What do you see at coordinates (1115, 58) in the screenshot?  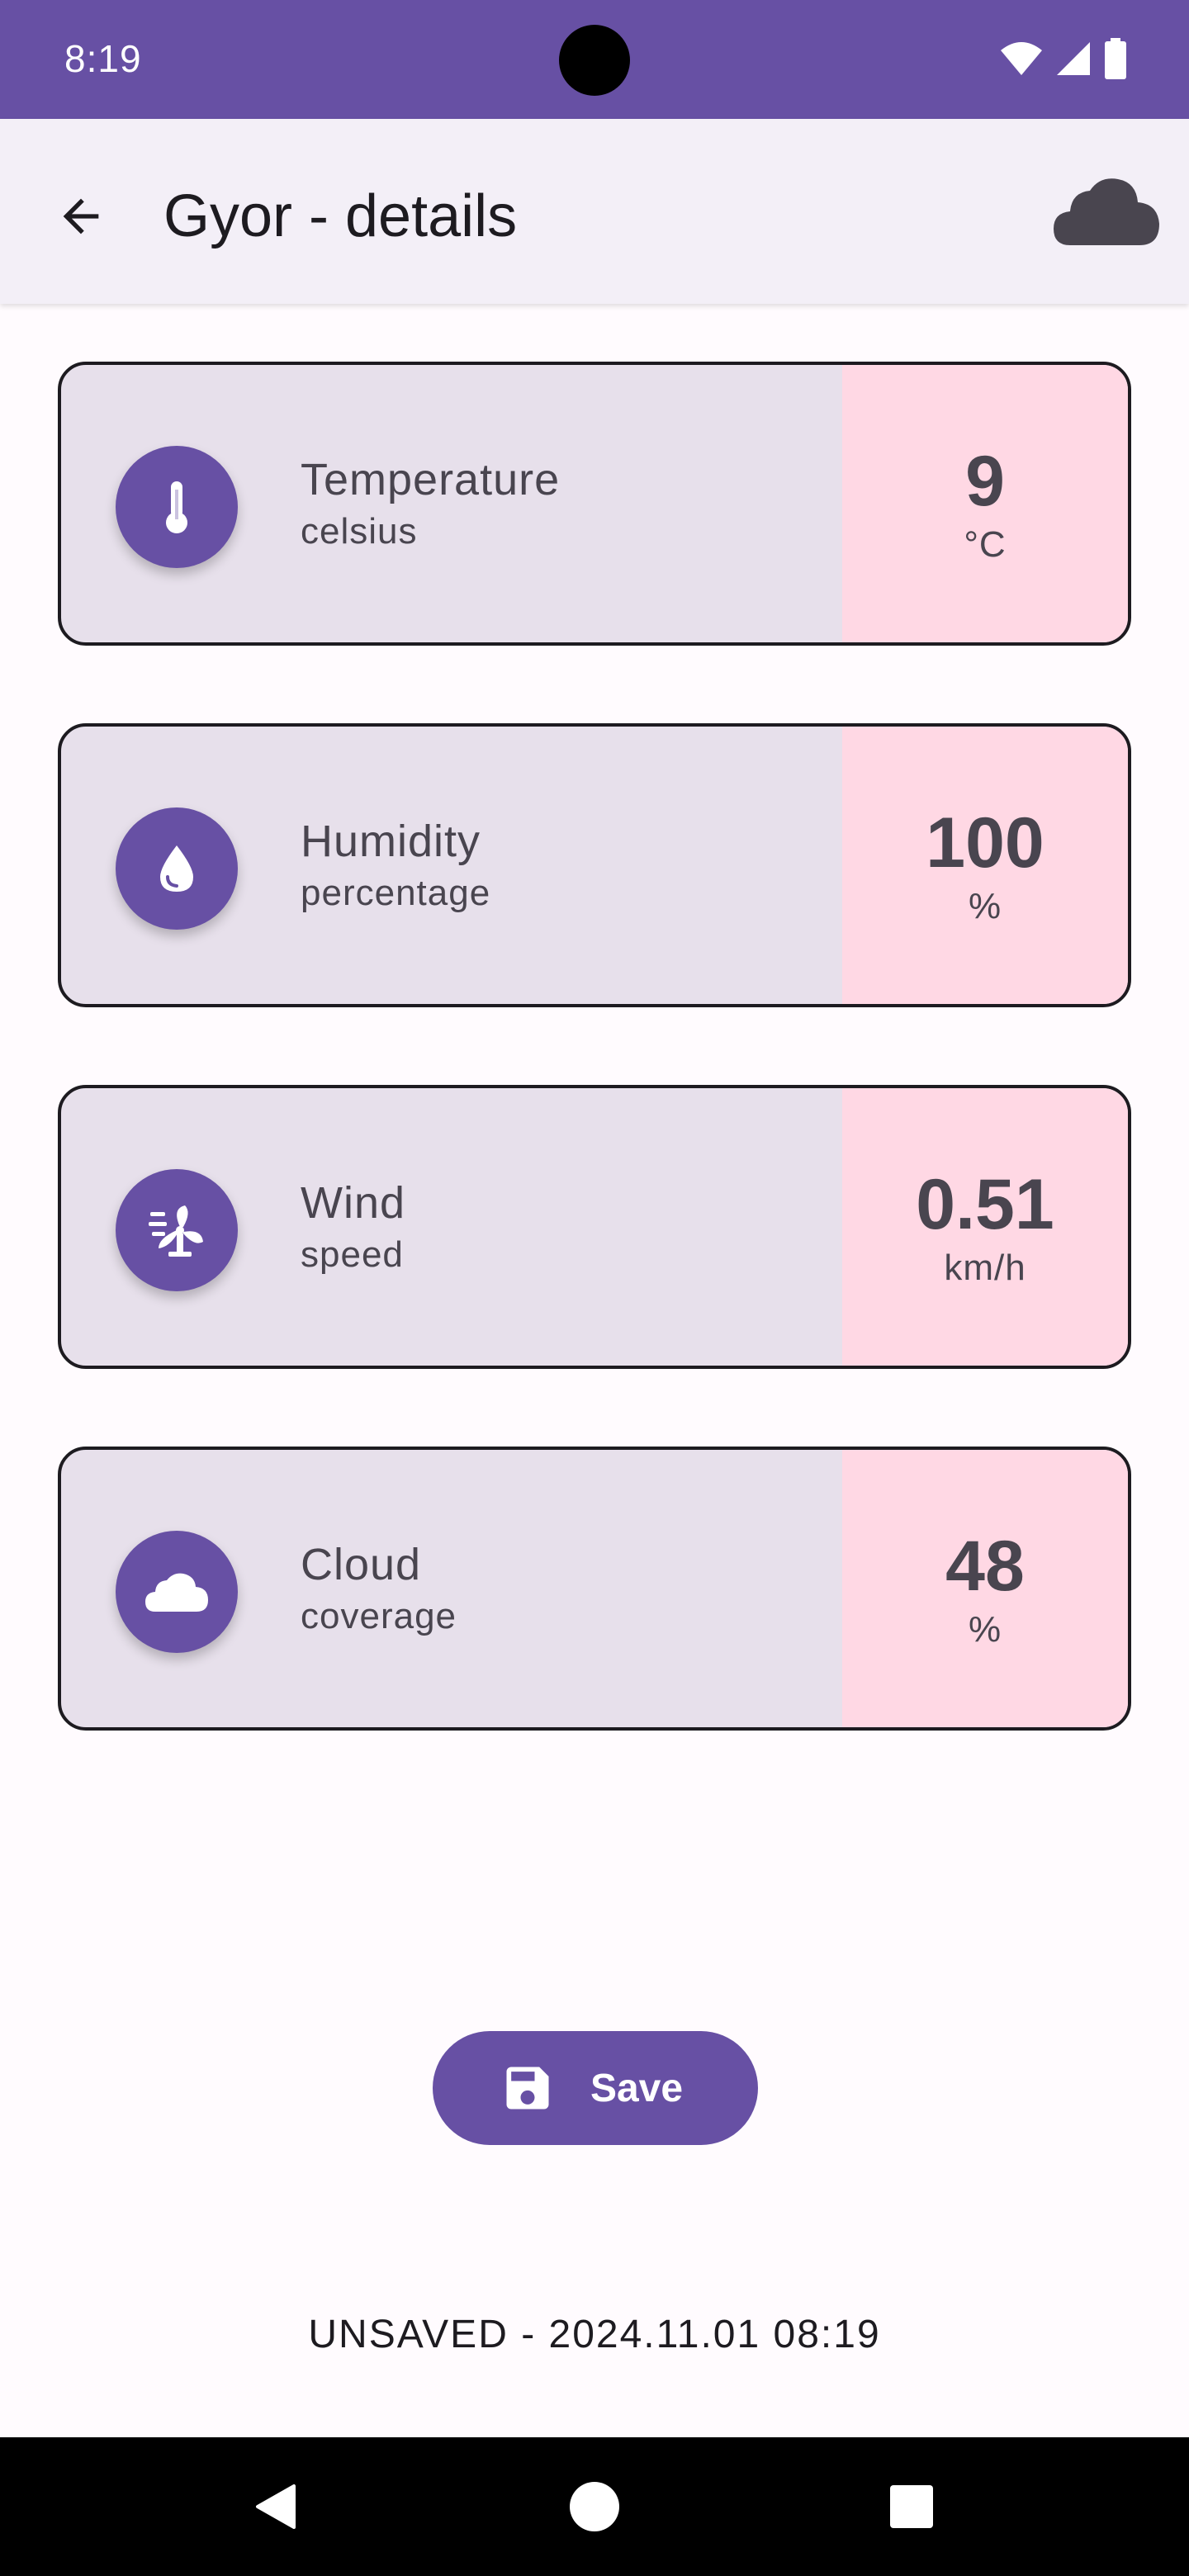 I see `battery-icon` at bounding box center [1115, 58].